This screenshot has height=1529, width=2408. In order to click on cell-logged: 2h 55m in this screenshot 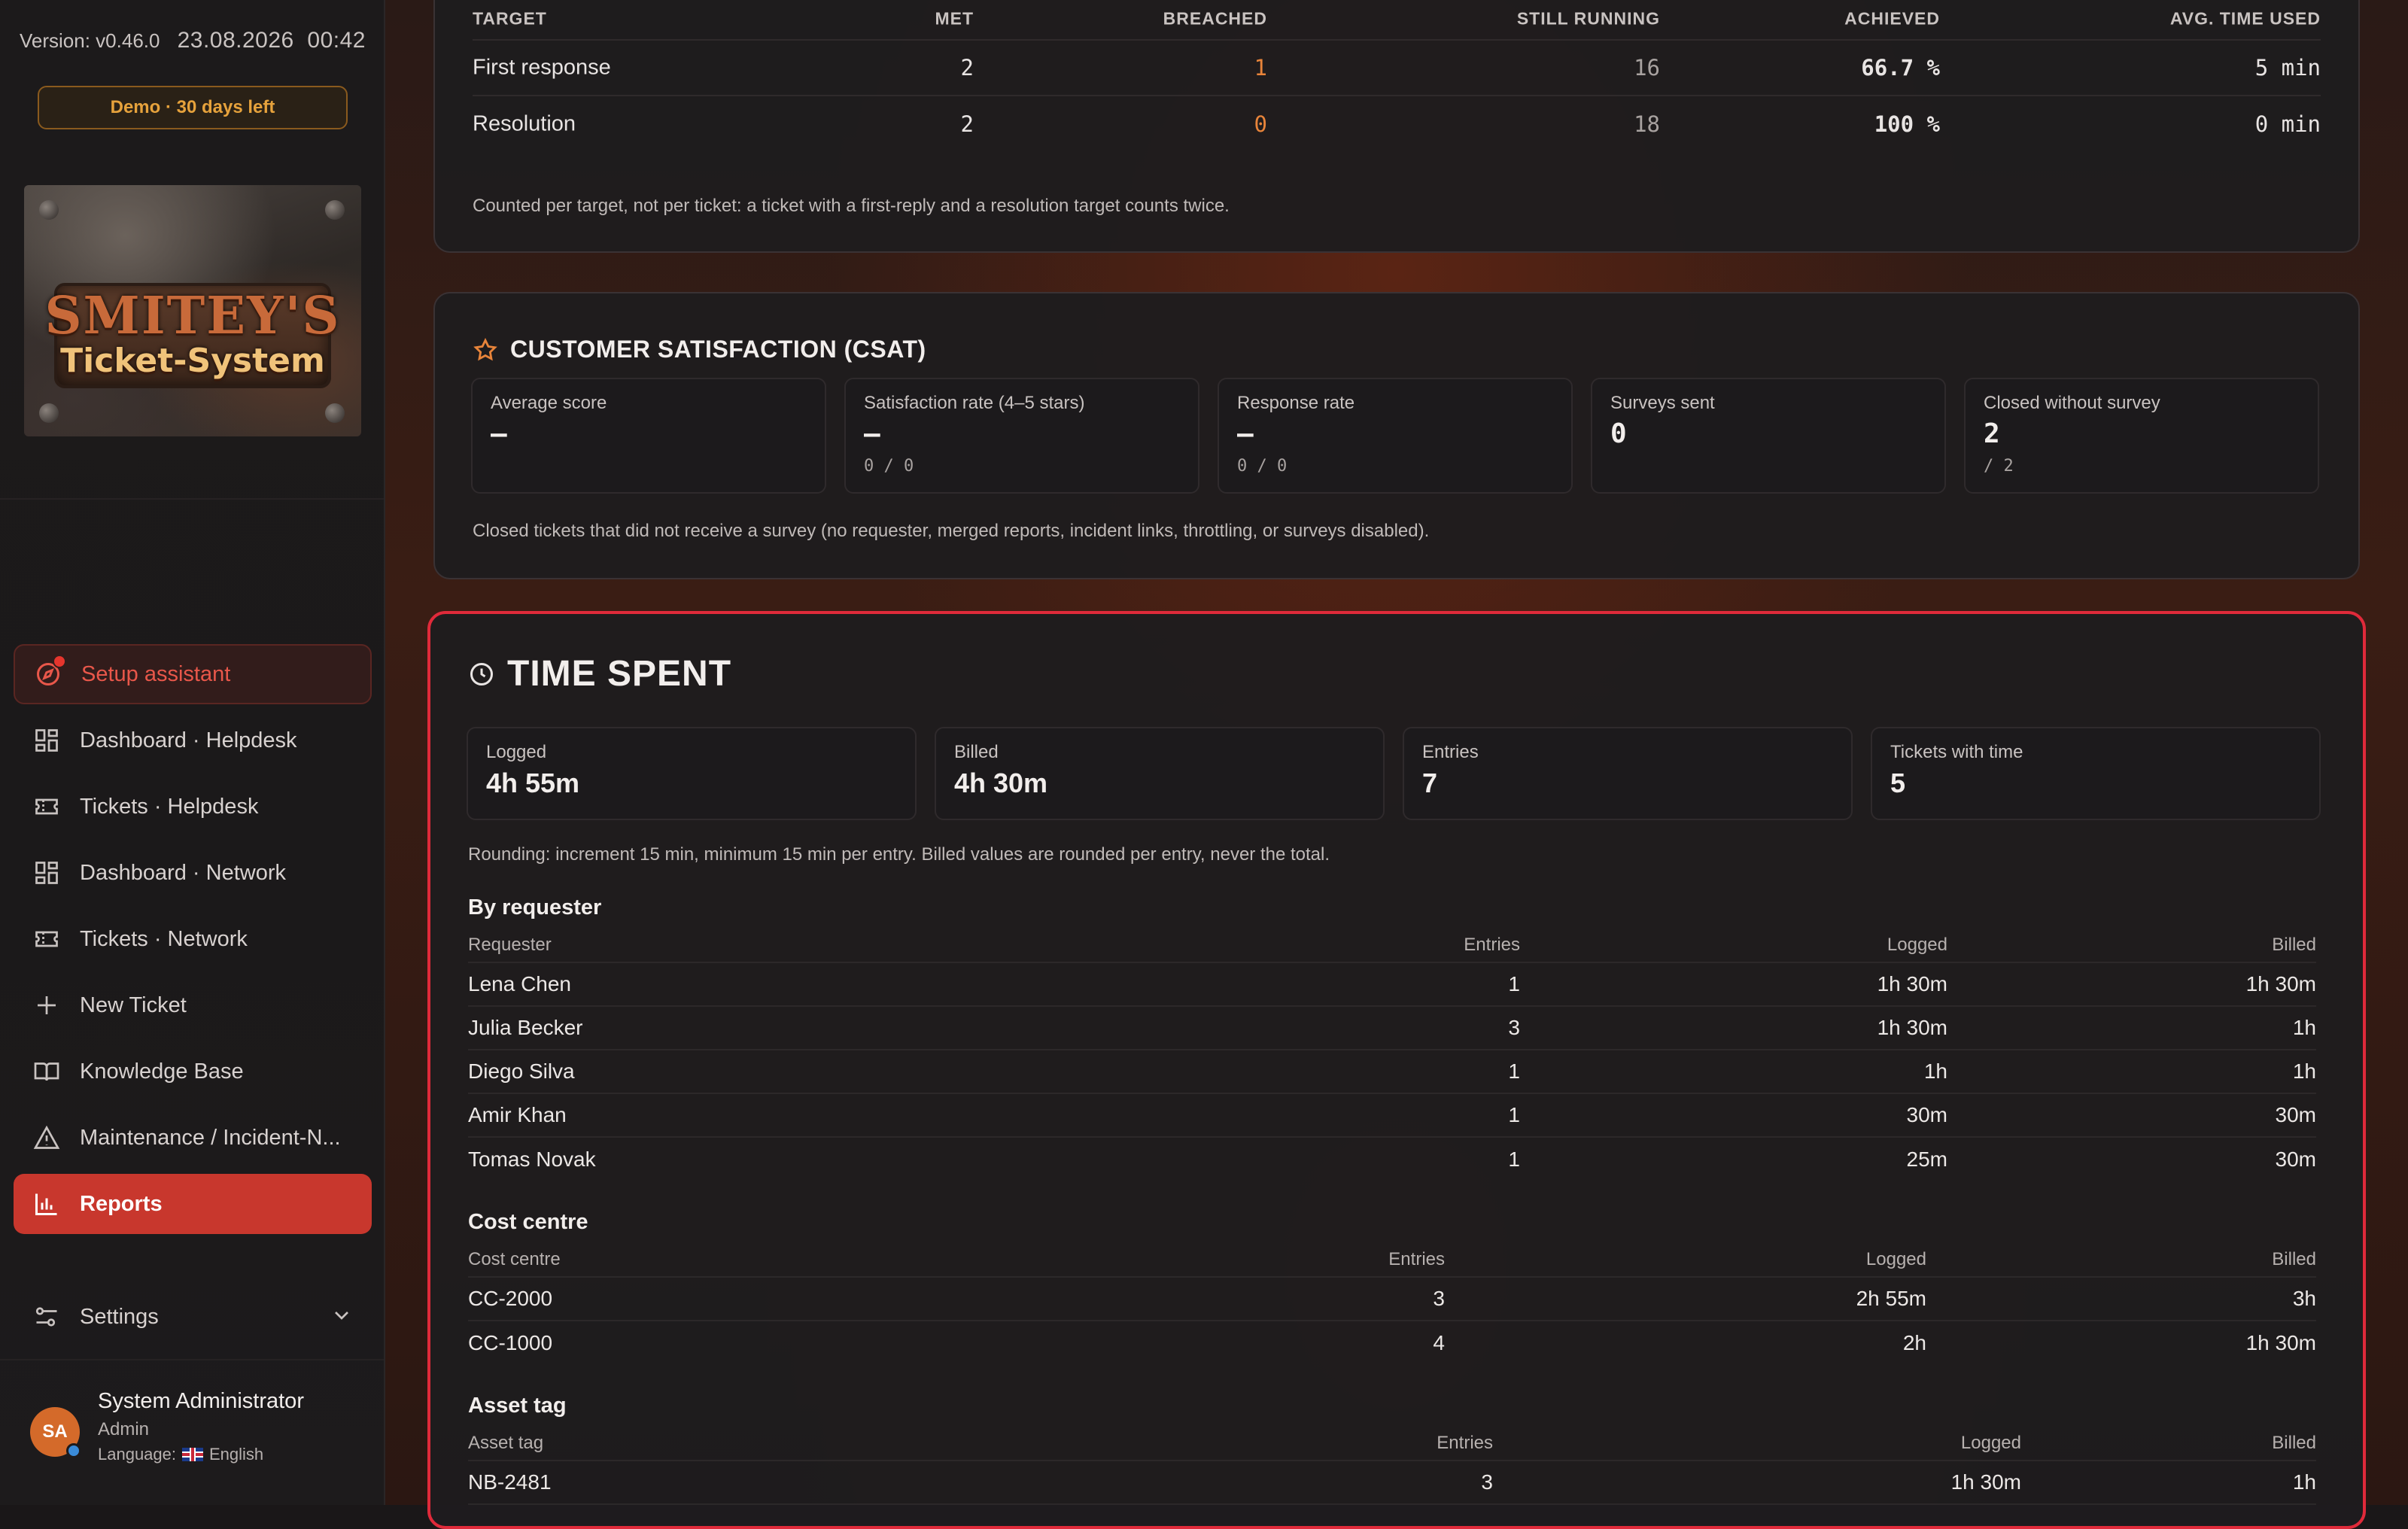, I will do `click(1891, 1299)`.